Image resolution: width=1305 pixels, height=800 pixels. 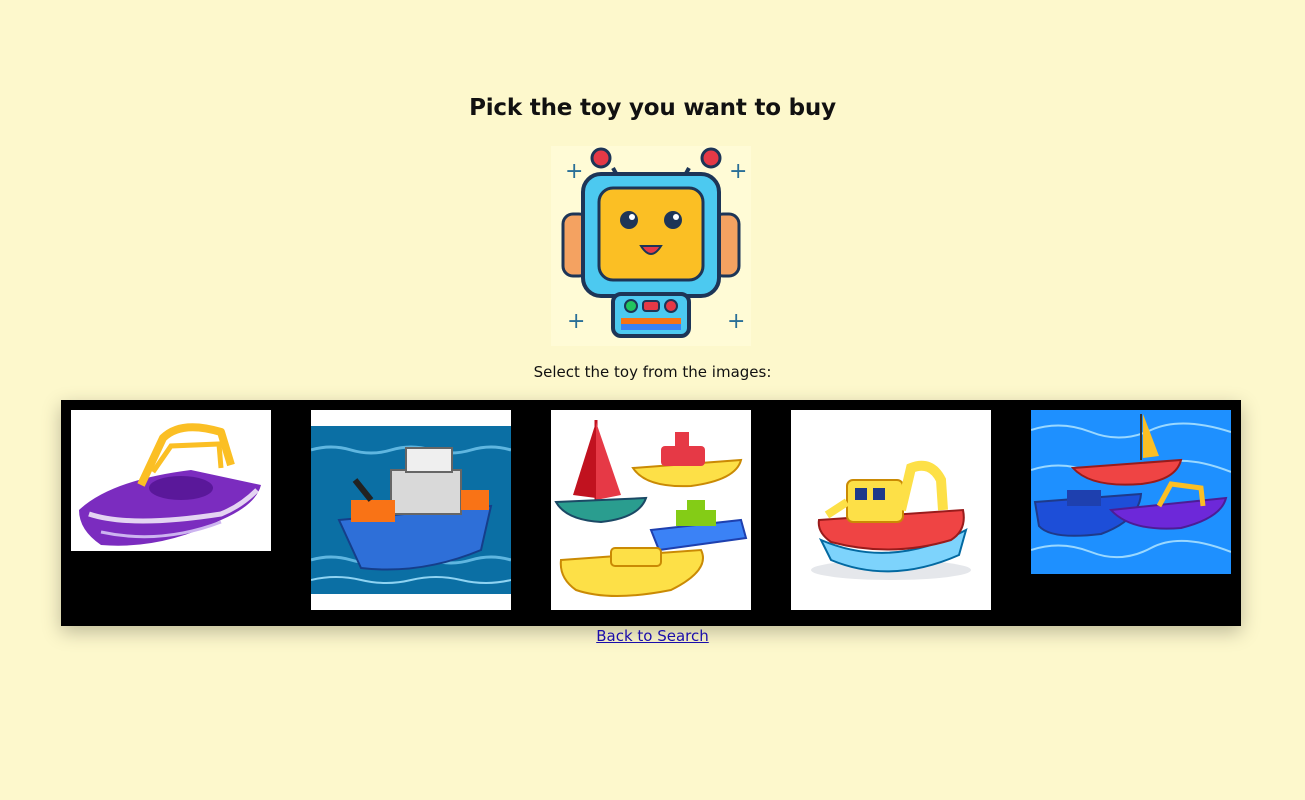 I want to click on tugboat-toy-icon, so click(x=891, y=510).